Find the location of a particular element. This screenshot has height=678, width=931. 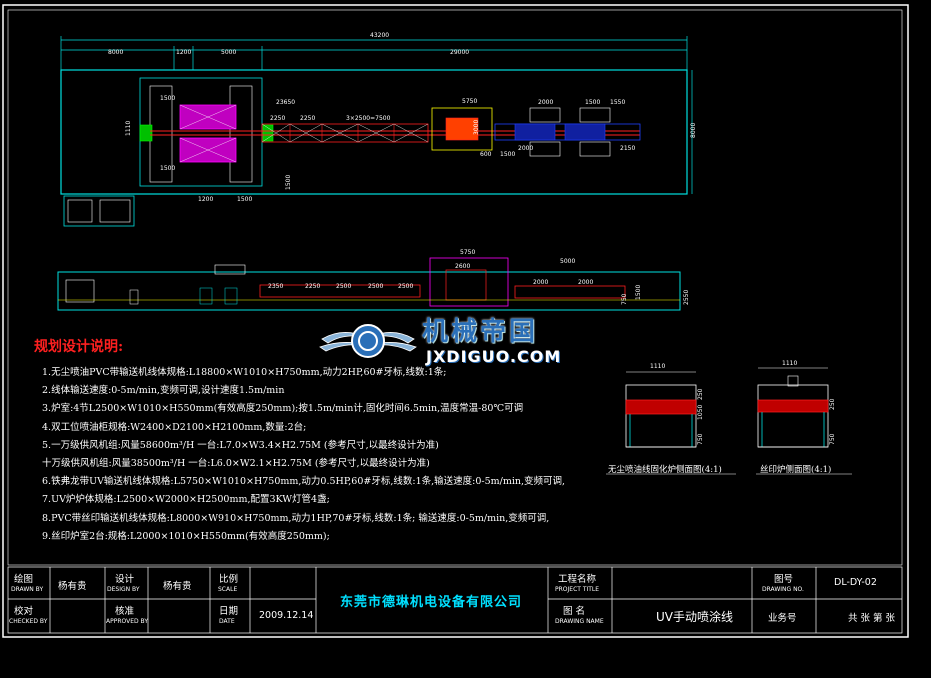

elev-dim-e: 2250 is located at coordinates (312, 286).